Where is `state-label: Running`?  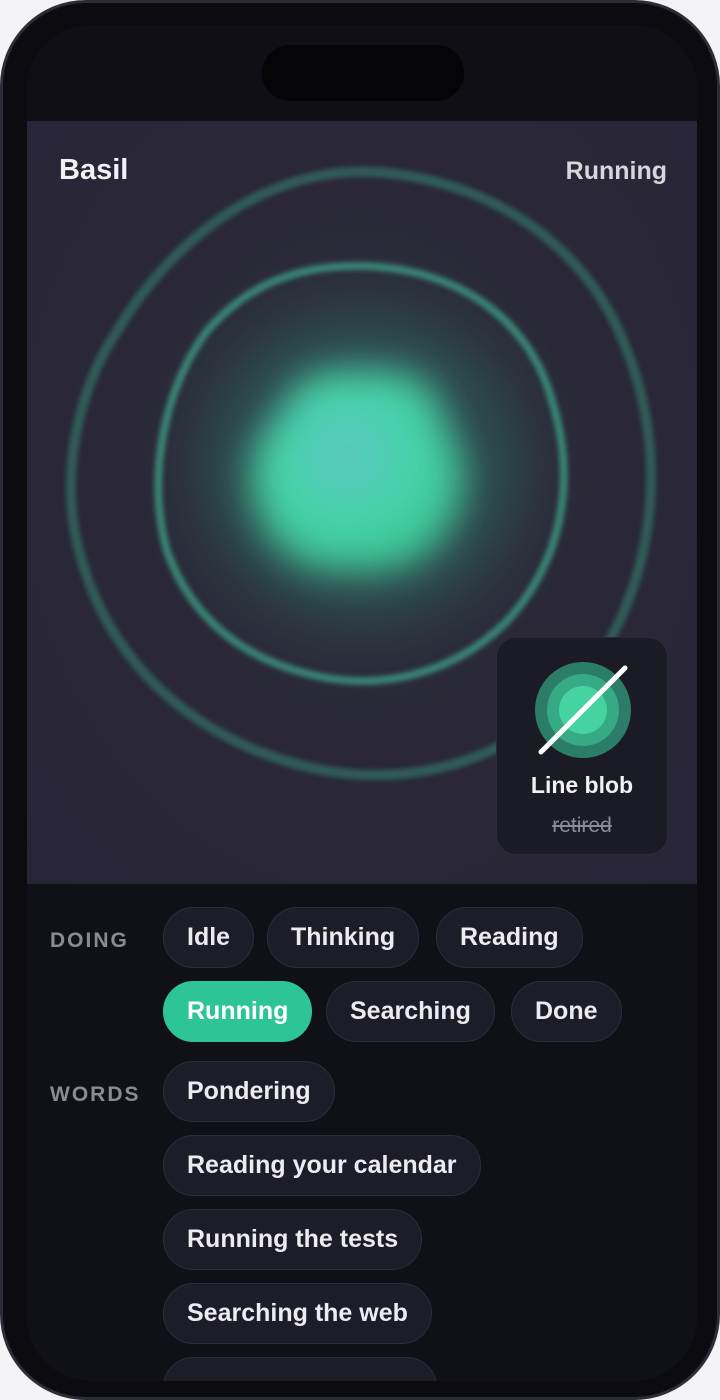
state-label: Running is located at coordinates (616, 171).